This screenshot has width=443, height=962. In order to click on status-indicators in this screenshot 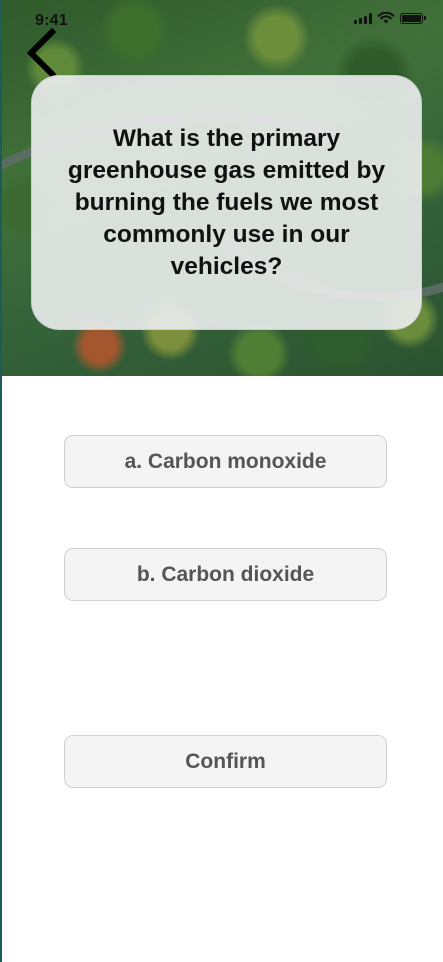, I will do `click(390, 18)`.